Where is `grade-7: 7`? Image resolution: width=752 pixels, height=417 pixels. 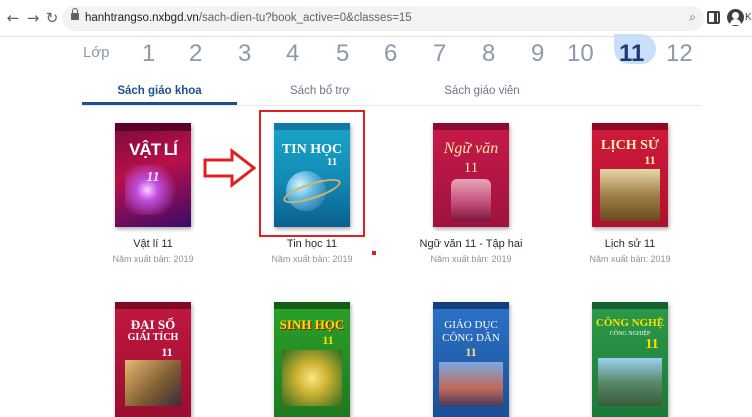 grade-7: 7 is located at coordinates (439, 54).